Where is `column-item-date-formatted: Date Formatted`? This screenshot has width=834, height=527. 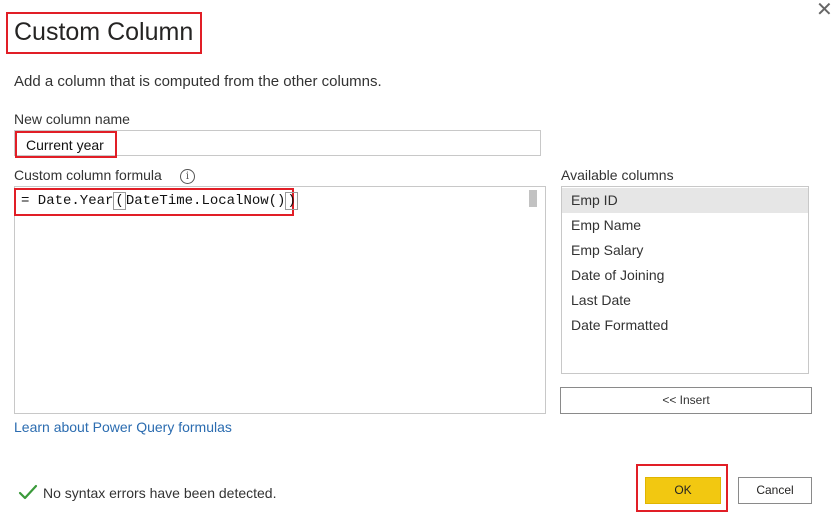 column-item-date-formatted: Date Formatted is located at coordinates (685, 325).